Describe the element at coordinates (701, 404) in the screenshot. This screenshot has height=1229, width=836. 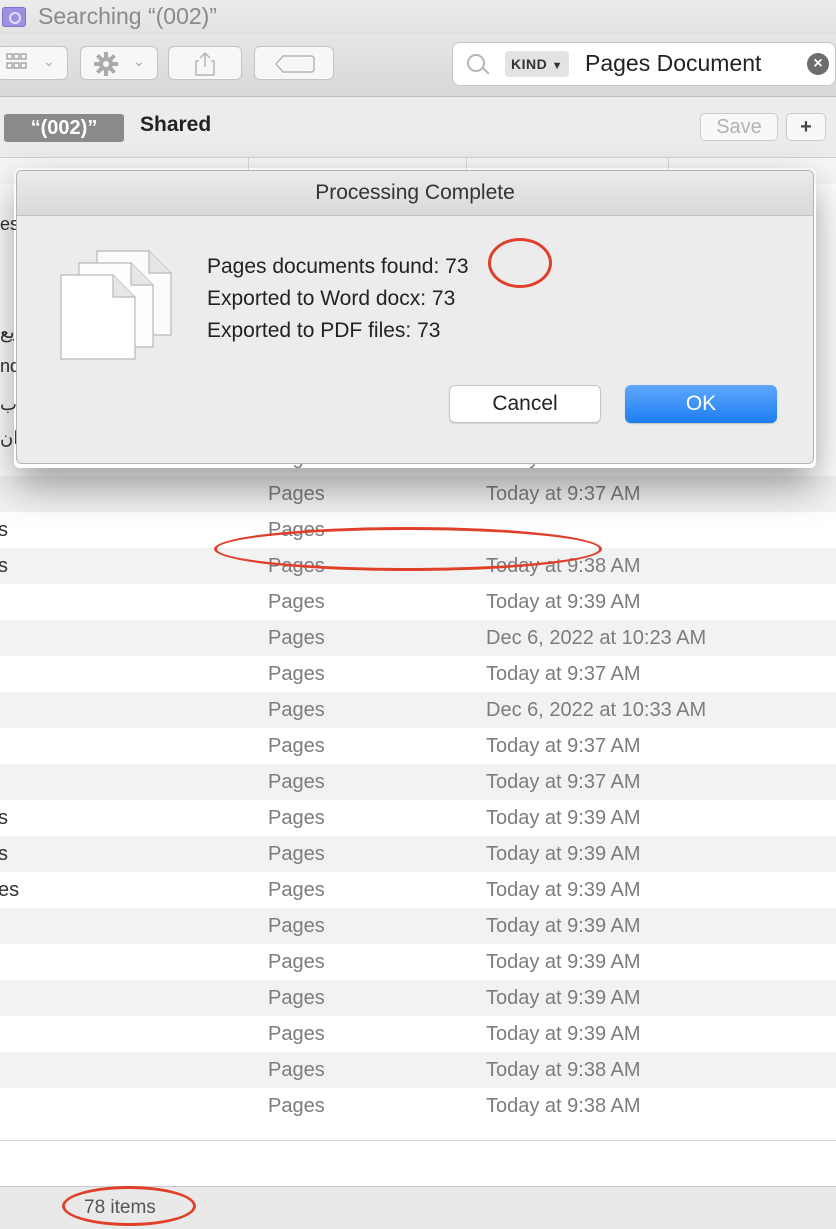
I see `ok-button: OK` at that location.